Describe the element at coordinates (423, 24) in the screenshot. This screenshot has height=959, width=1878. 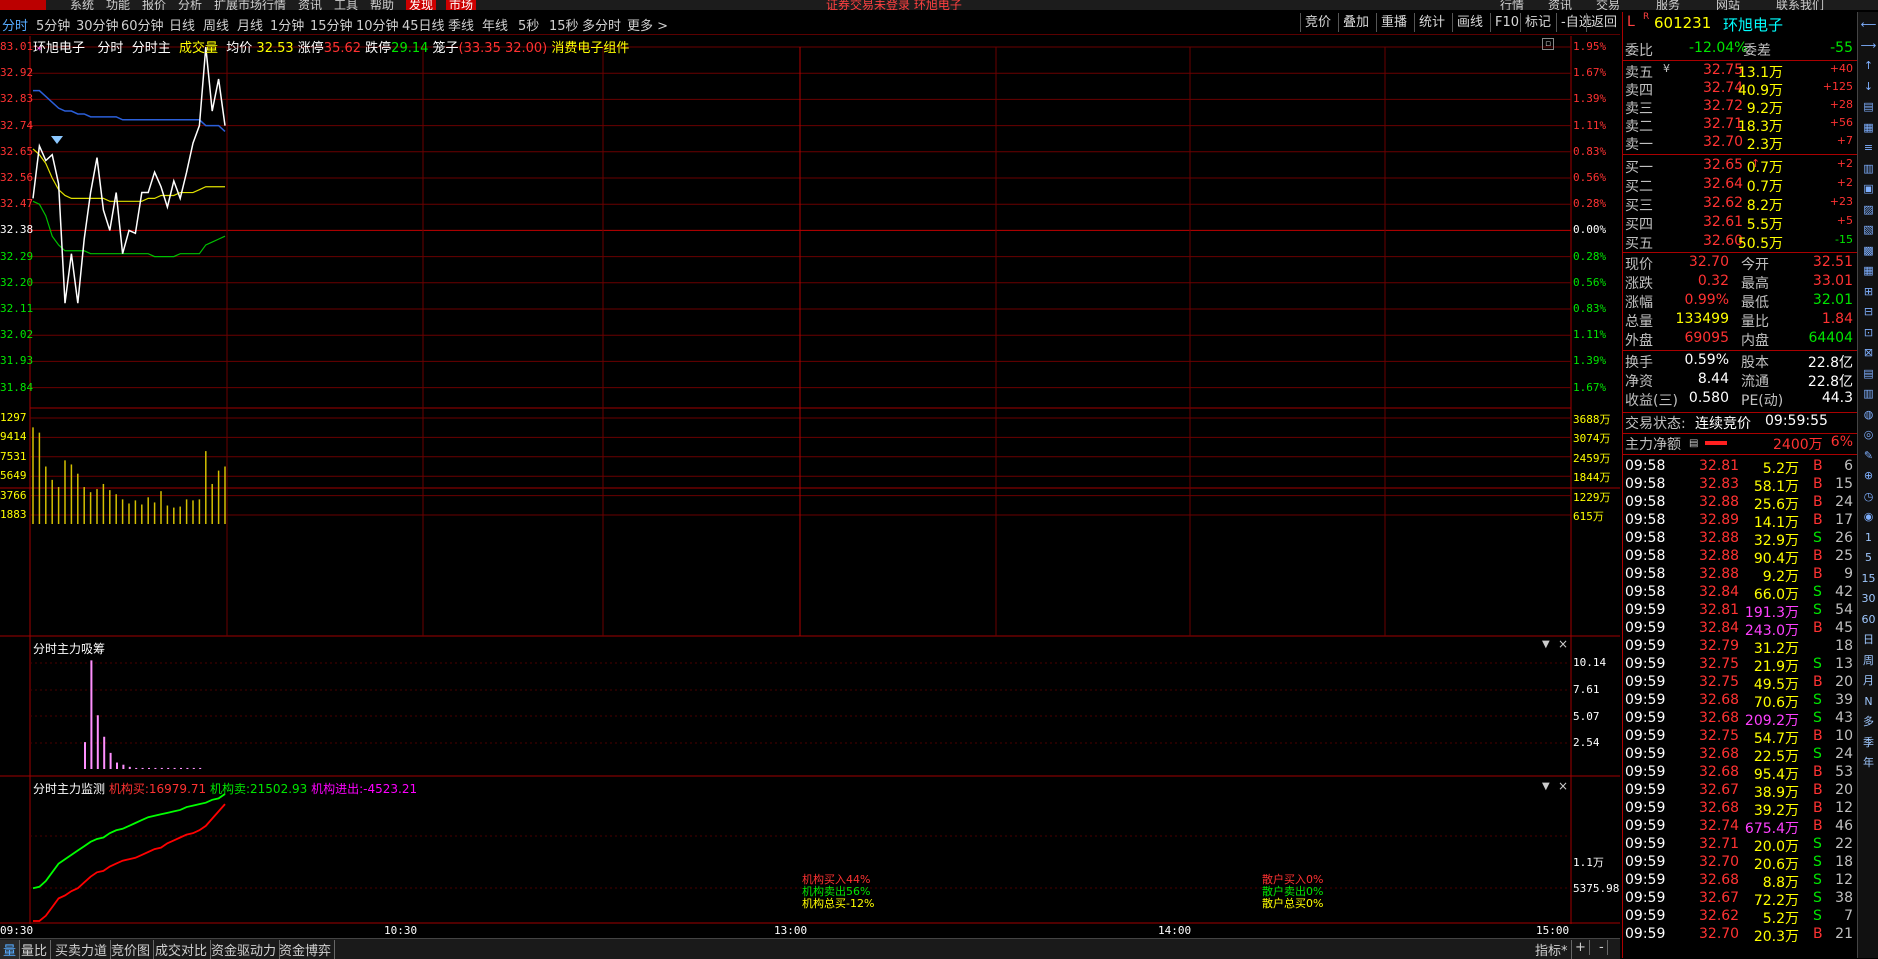
I see `period-tab: 45日线` at that location.